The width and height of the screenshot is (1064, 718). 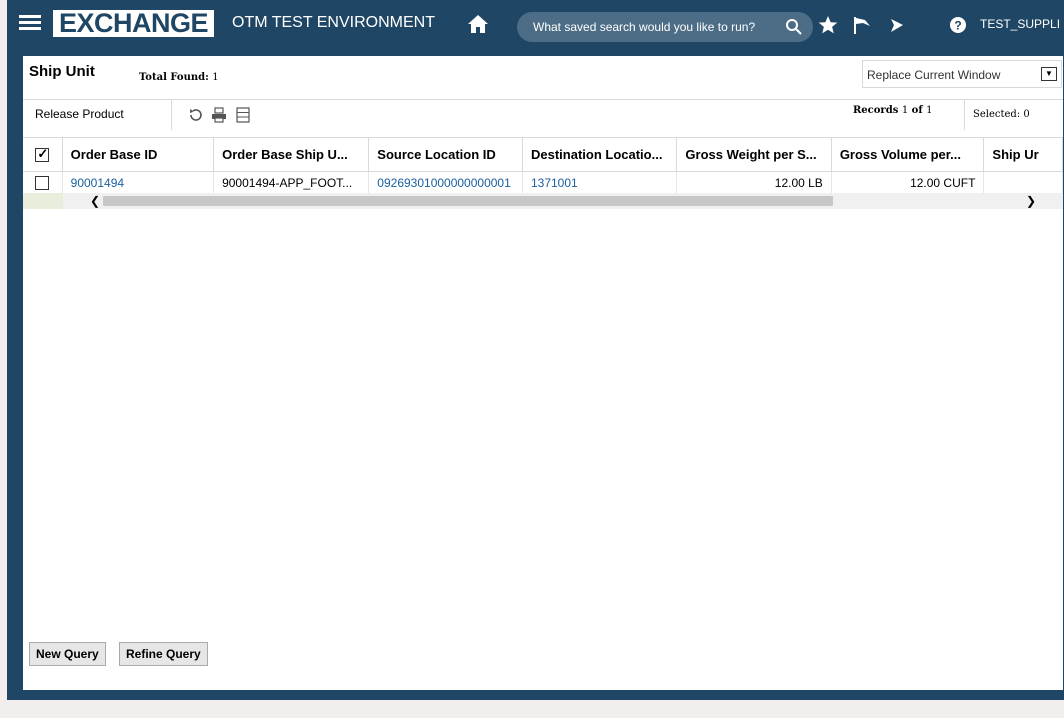 I want to click on environment-title: OTM TEST ENVIRONMENT, so click(x=333, y=22).